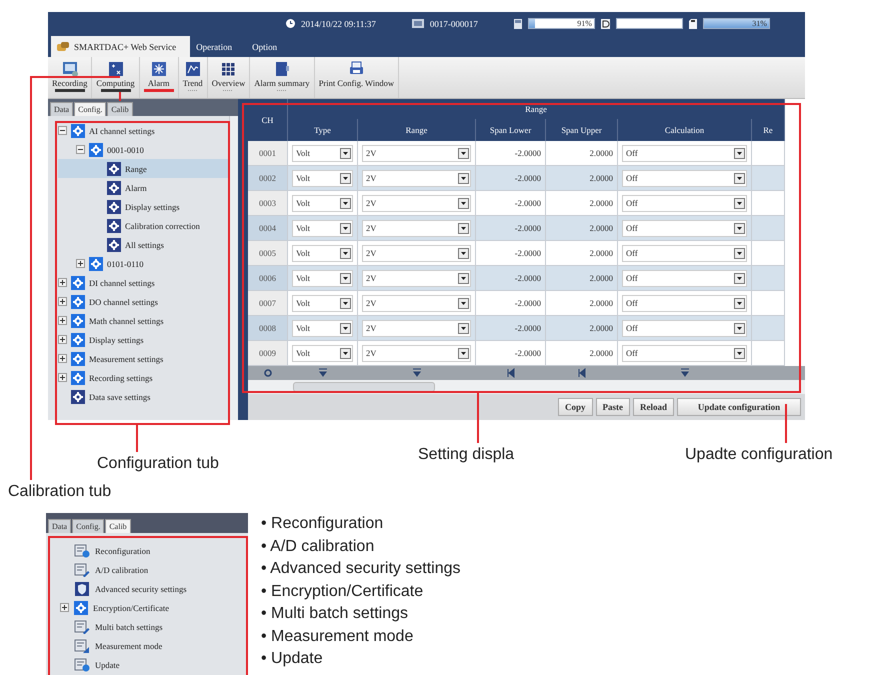 The image size is (883, 675). What do you see at coordinates (768, 130) in the screenshot?
I see `column-header: Re` at bounding box center [768, 130].